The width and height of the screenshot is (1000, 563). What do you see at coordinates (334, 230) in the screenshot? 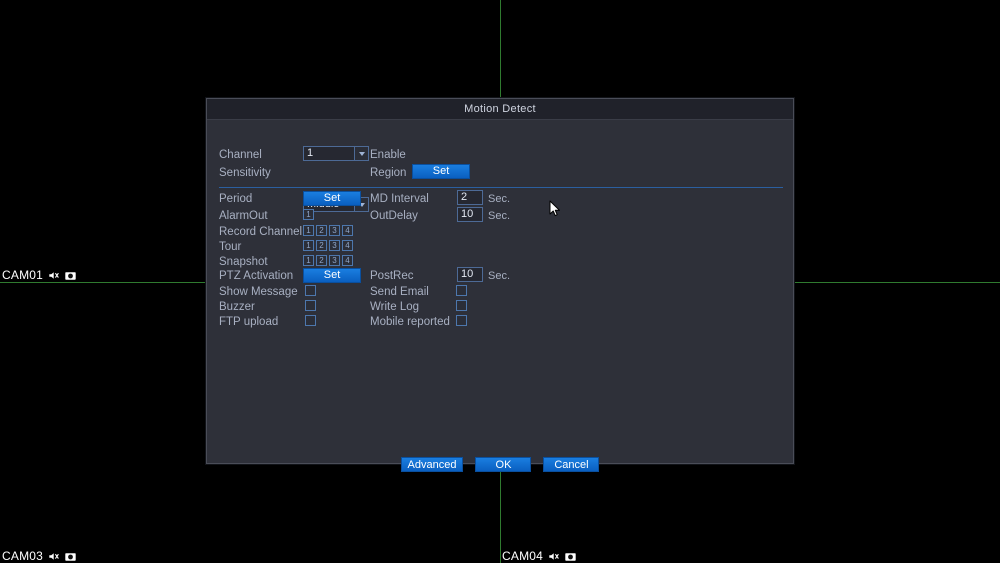
I see `record-channel-3: 3` at bounding box center [334, 230].